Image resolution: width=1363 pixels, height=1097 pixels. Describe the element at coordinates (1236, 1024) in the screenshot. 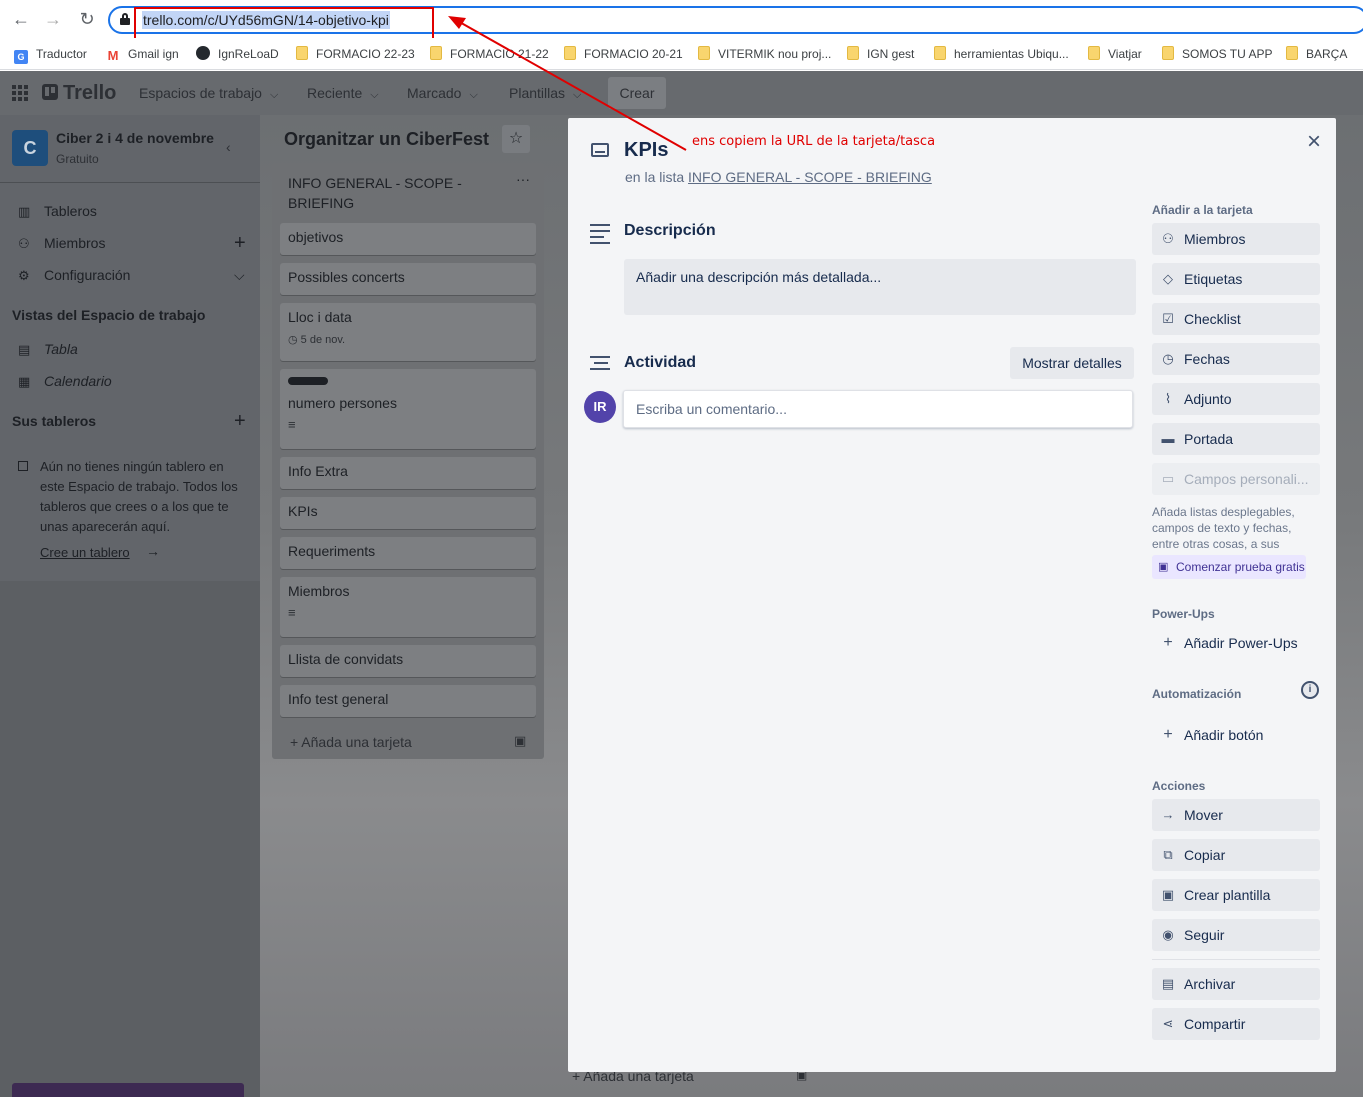

I see `share-button: ⋖ Compartir` at that location.